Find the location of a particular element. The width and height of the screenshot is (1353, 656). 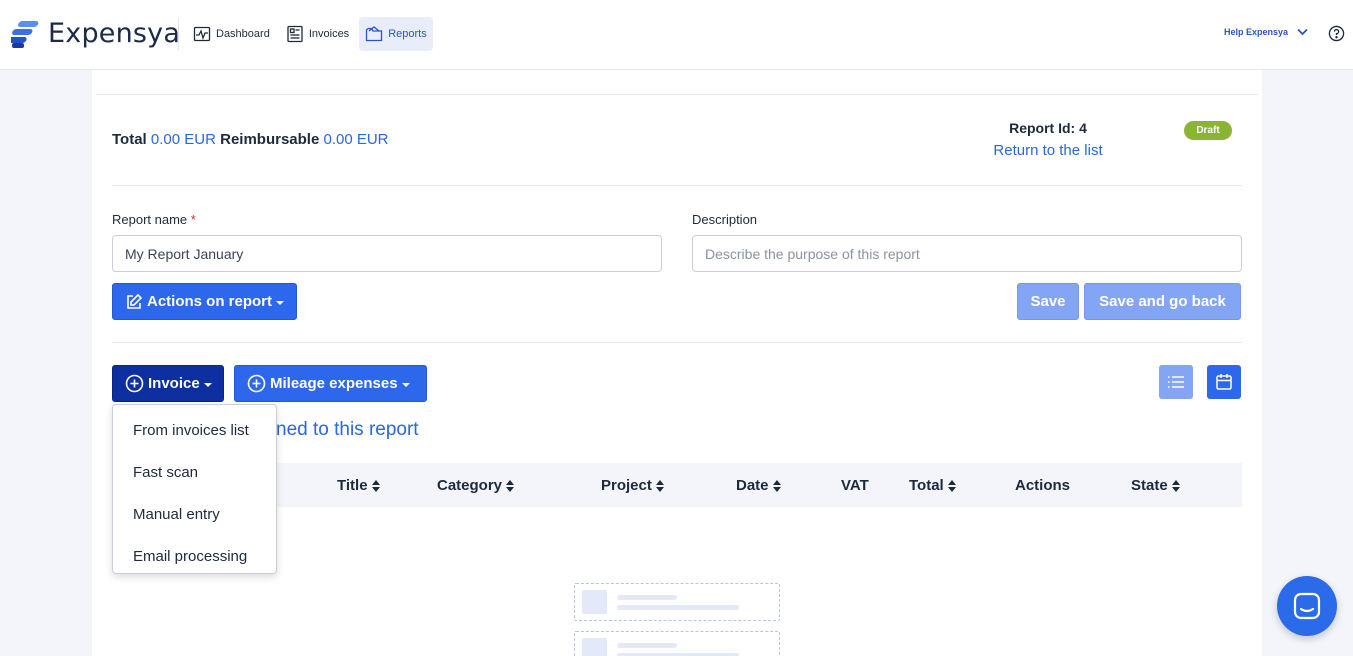

actions-on-report-button: Actions on report is located at coordinates (204, 301).